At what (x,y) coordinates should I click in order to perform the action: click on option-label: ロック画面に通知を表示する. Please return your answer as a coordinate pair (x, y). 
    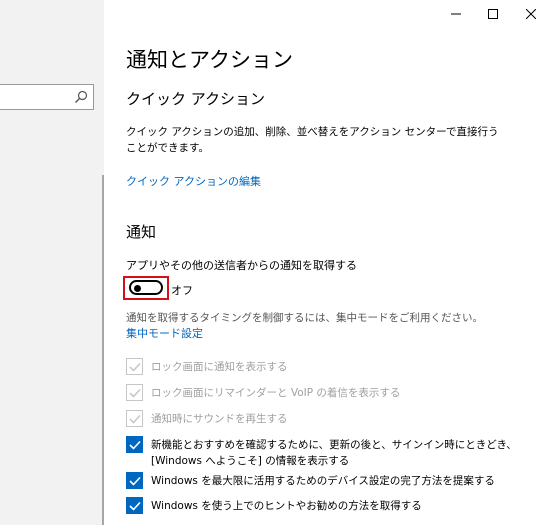
    Looking at the image, I should click on (219, 367).